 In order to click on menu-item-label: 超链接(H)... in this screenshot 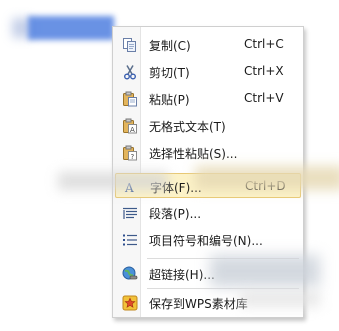, I will do `click(182, 275)`.